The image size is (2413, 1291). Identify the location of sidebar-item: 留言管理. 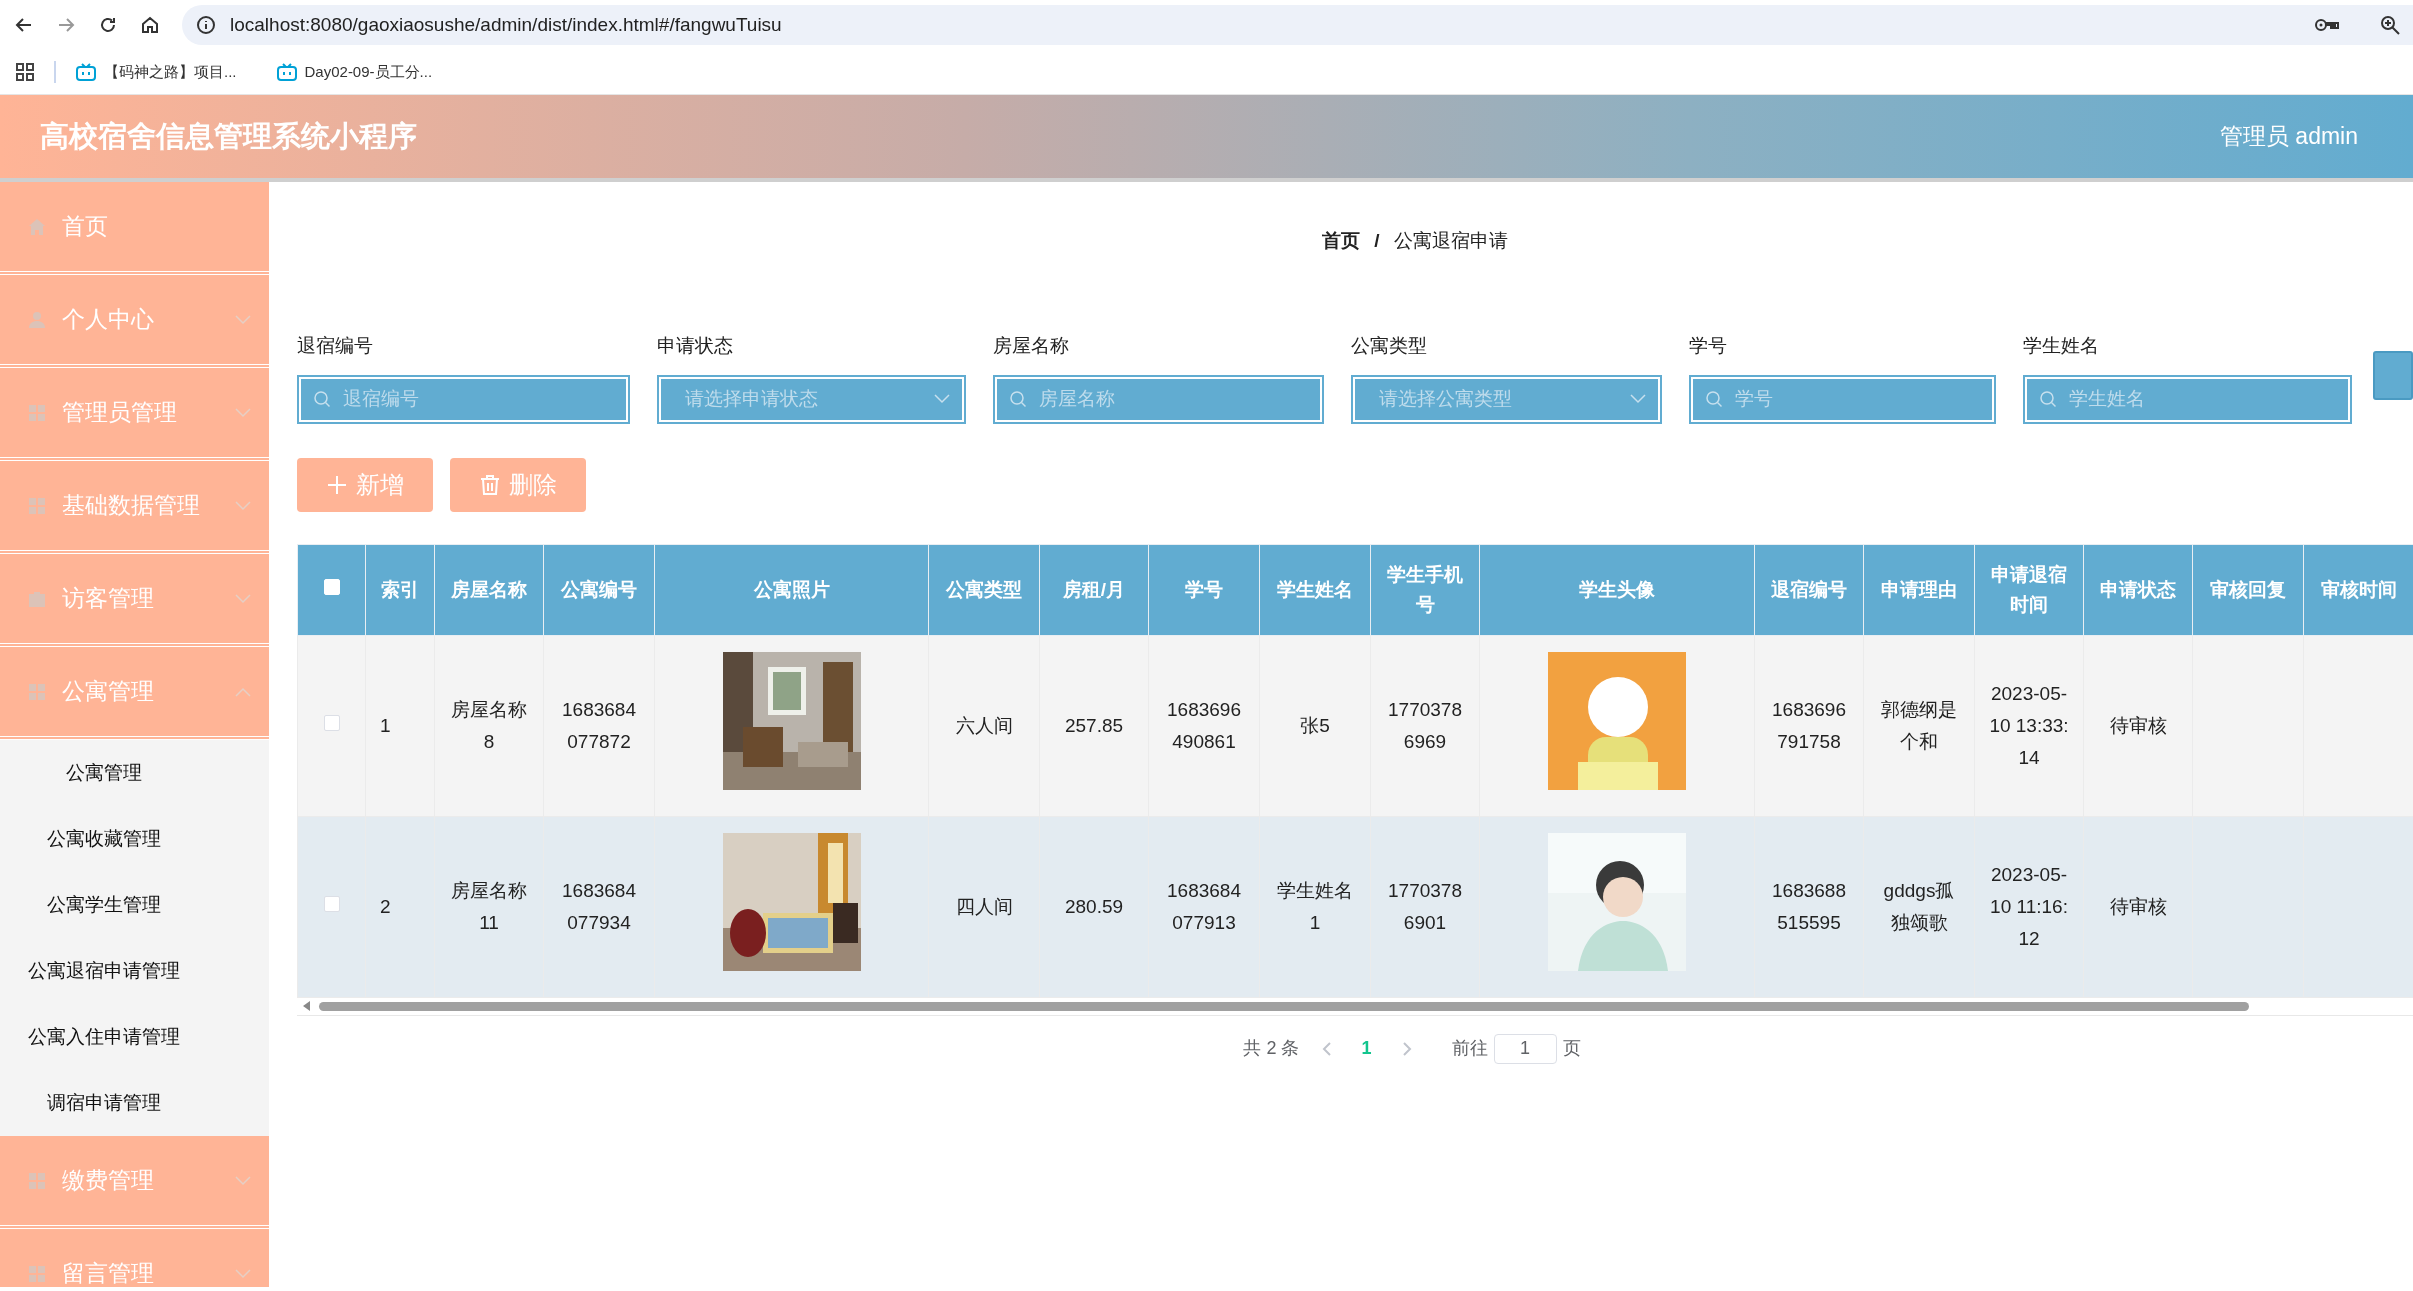
(134, 1258).